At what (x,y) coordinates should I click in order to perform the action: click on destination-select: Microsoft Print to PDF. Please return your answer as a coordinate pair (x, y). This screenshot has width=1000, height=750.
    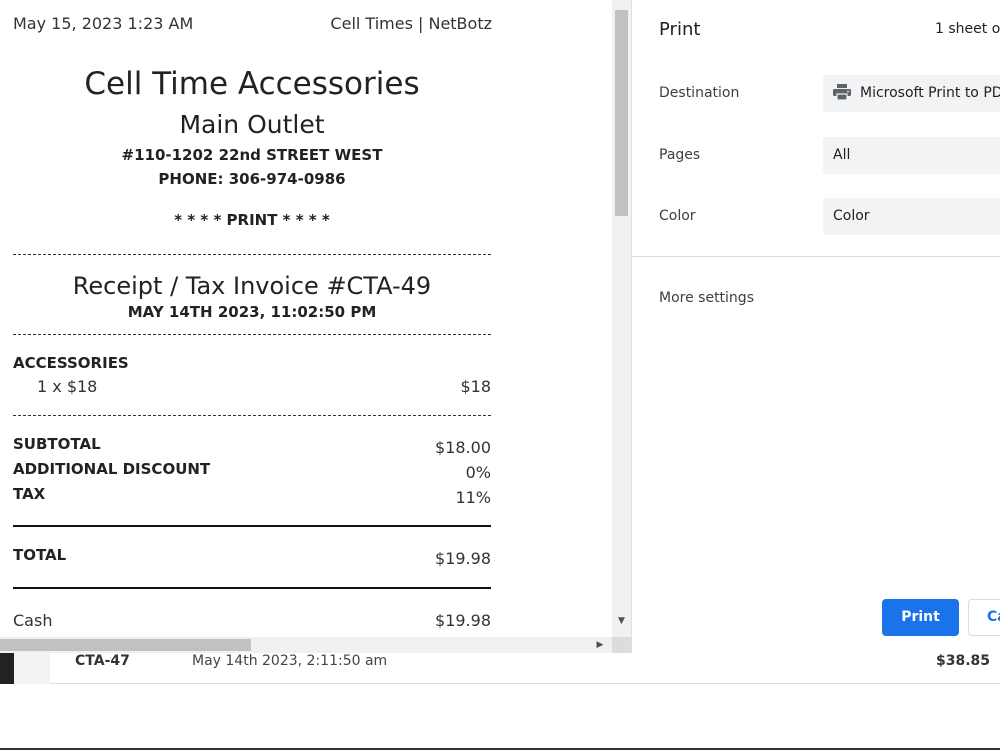
    Looking at the image, I should click on (911, 93).